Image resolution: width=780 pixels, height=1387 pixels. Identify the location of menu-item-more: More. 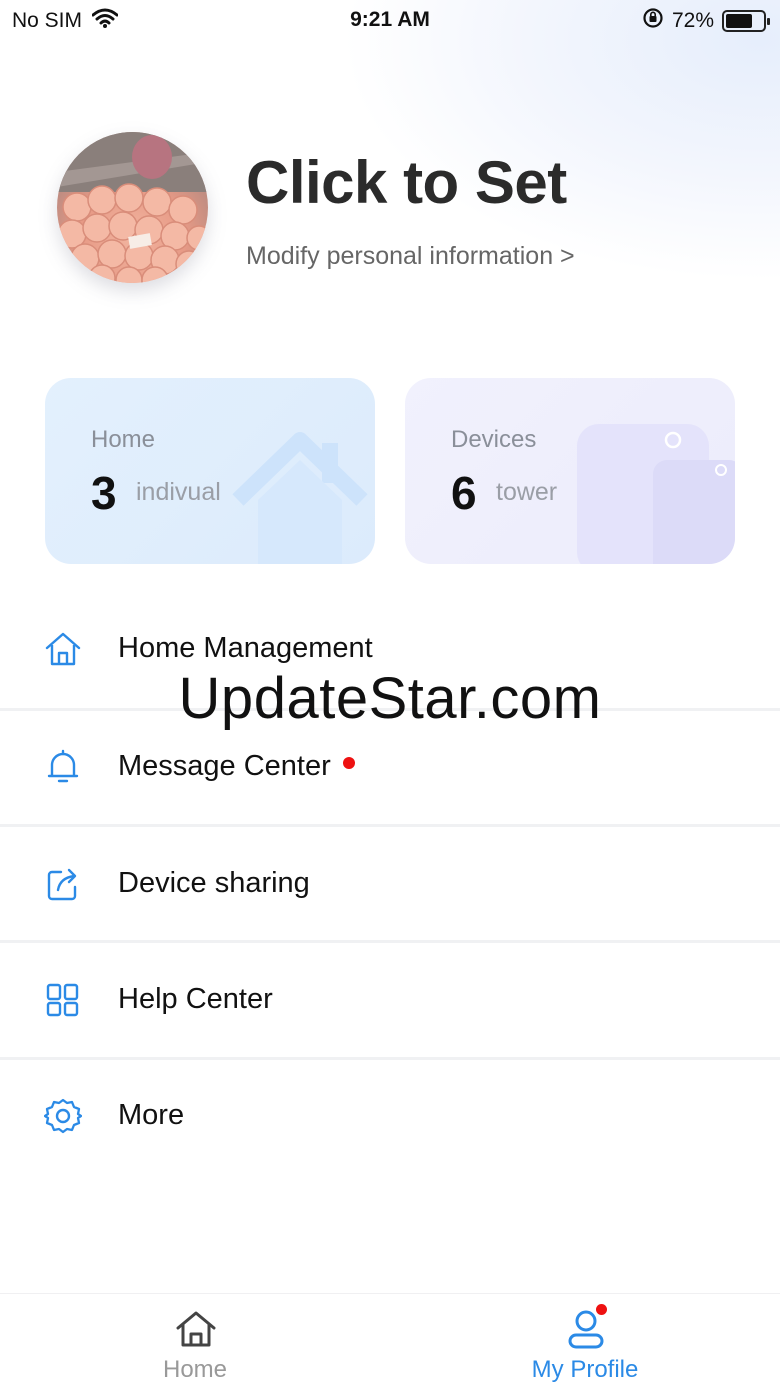
(390, 1117).